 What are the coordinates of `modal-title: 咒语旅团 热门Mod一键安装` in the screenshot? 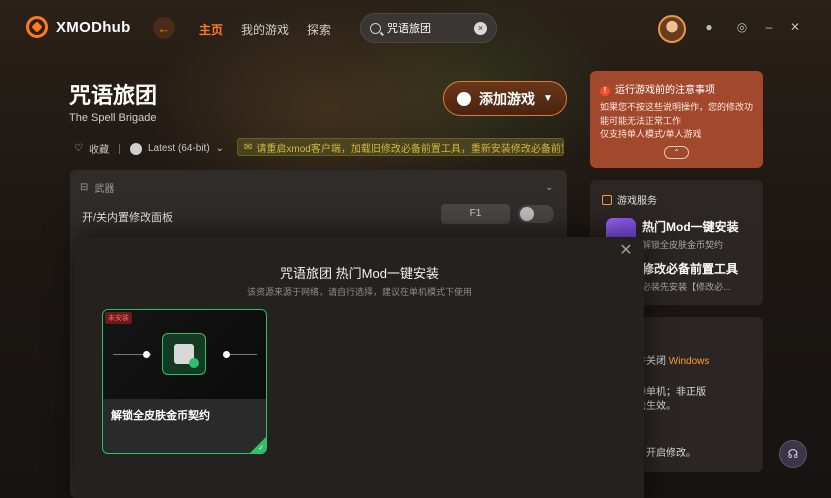 It's located at (359, 273).